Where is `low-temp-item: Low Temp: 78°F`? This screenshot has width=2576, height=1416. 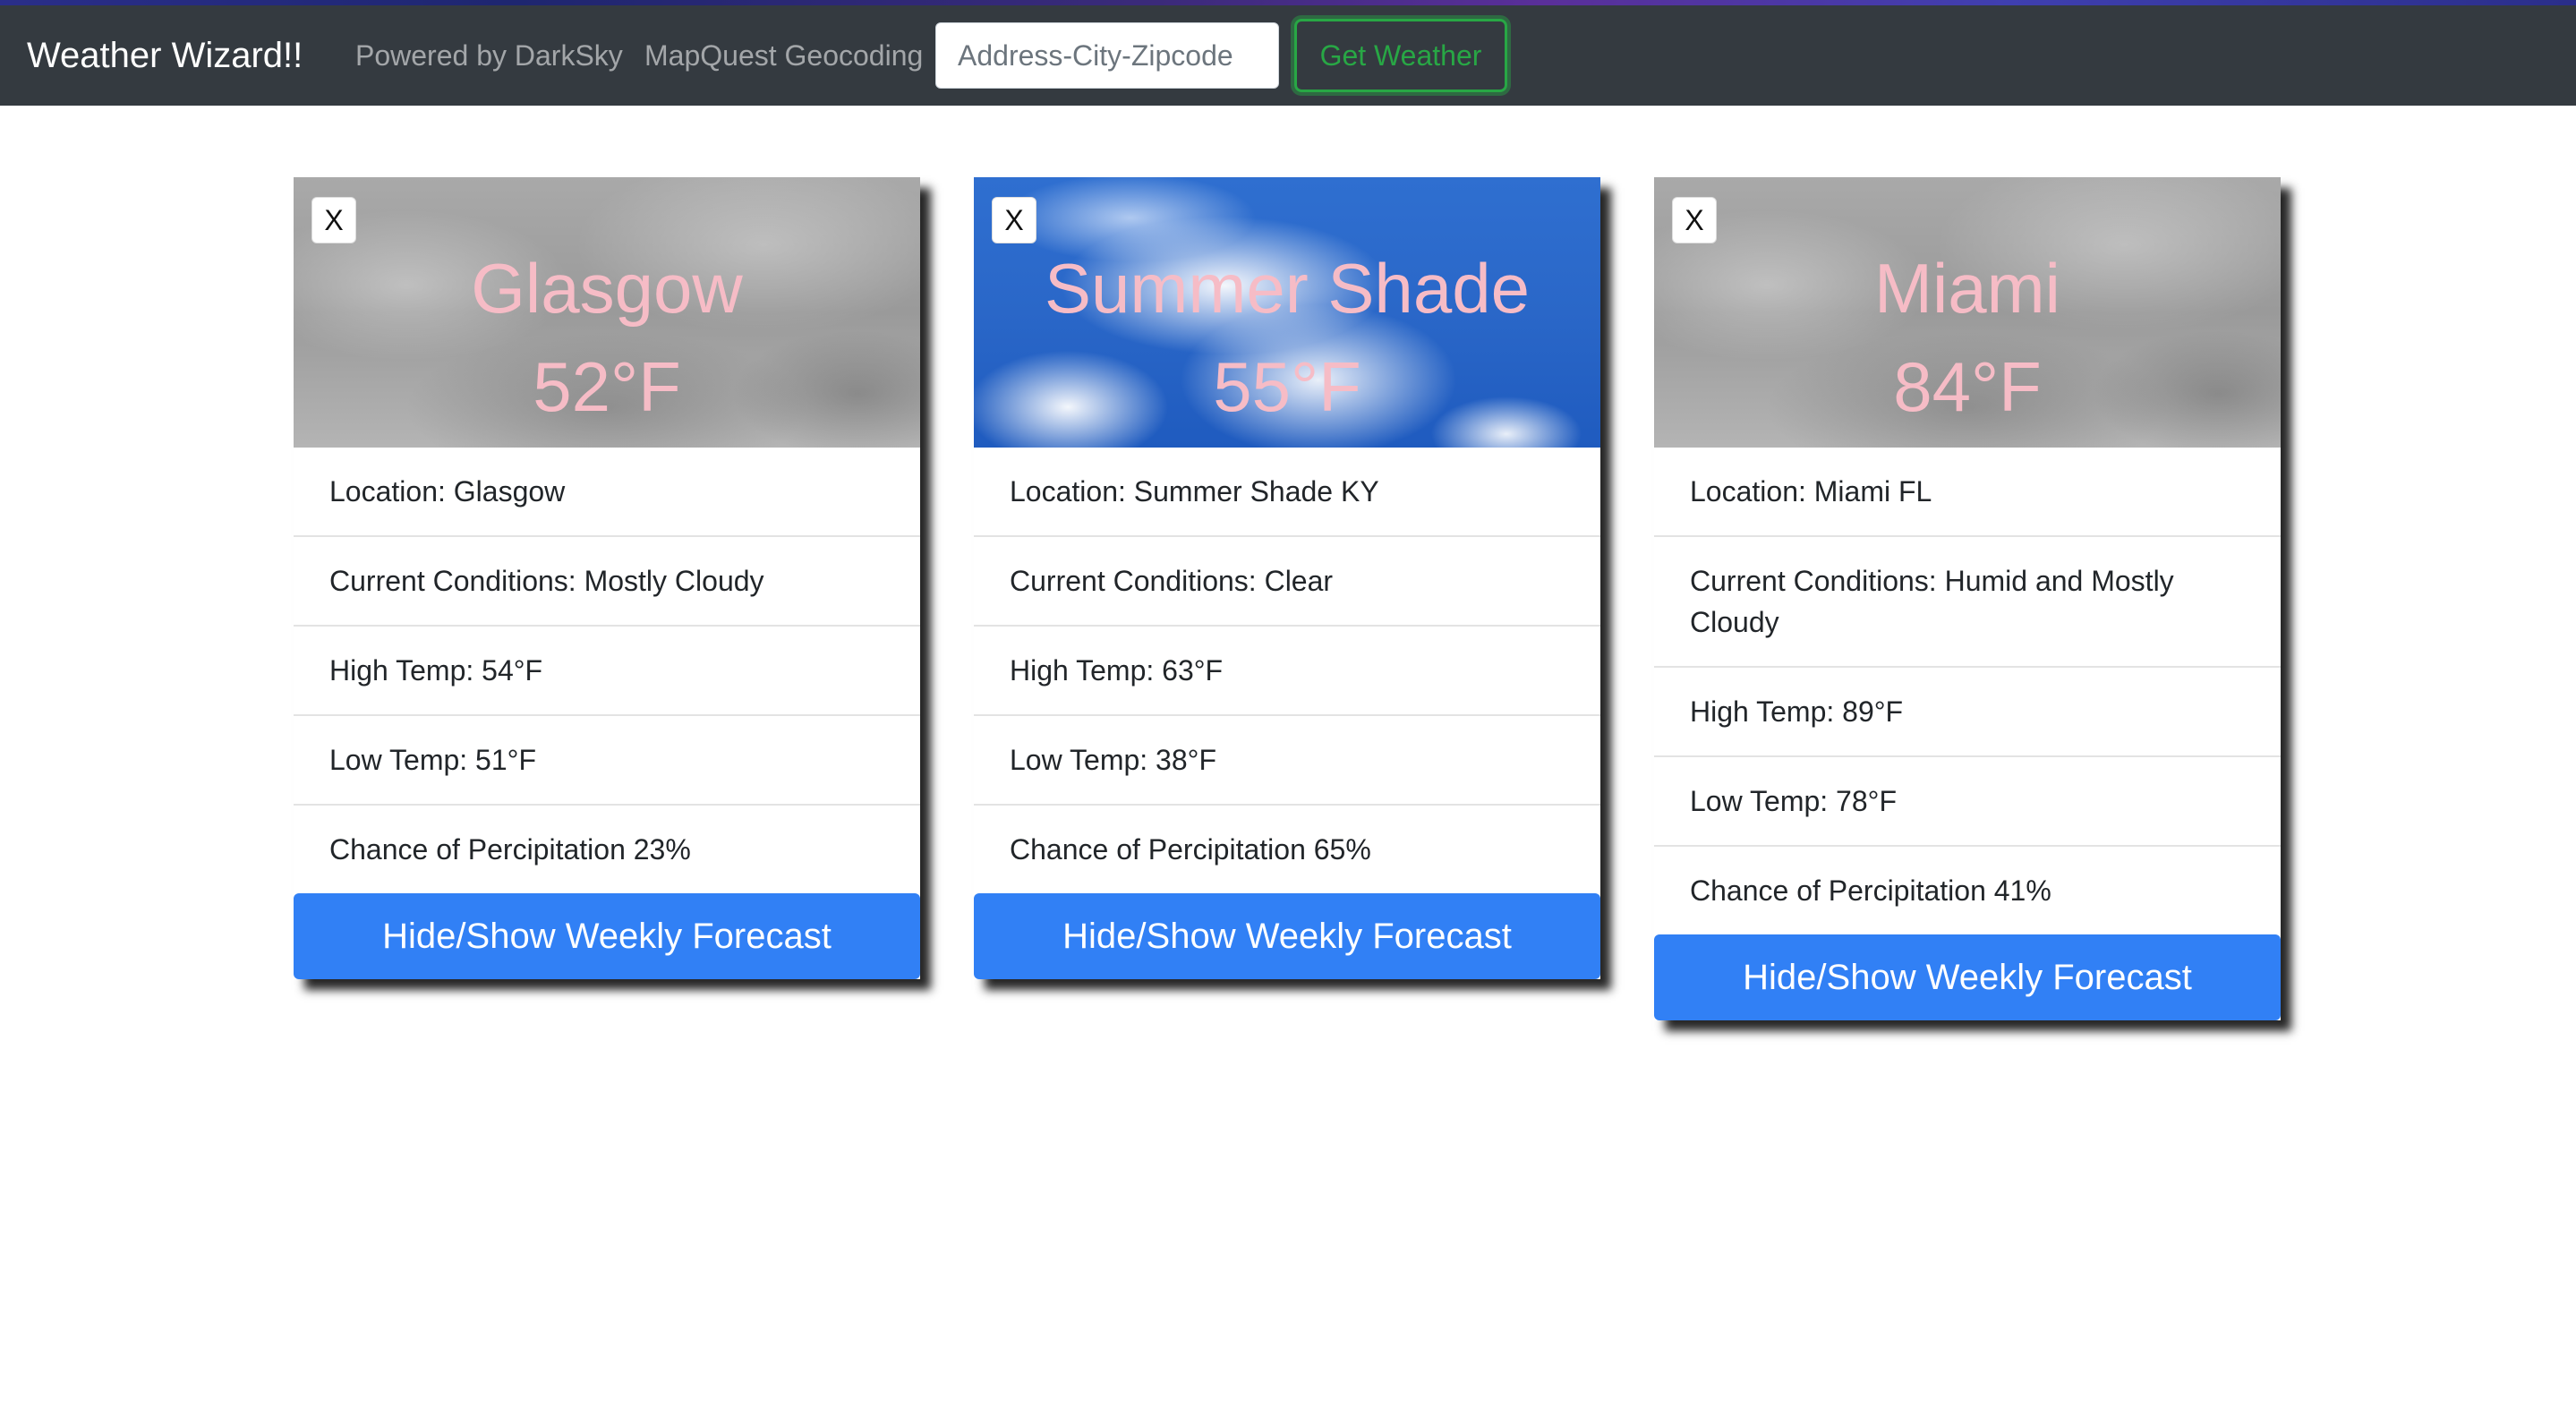
low-temp-item: Low Temp: 78°F is located at coordinates (1967, 802).